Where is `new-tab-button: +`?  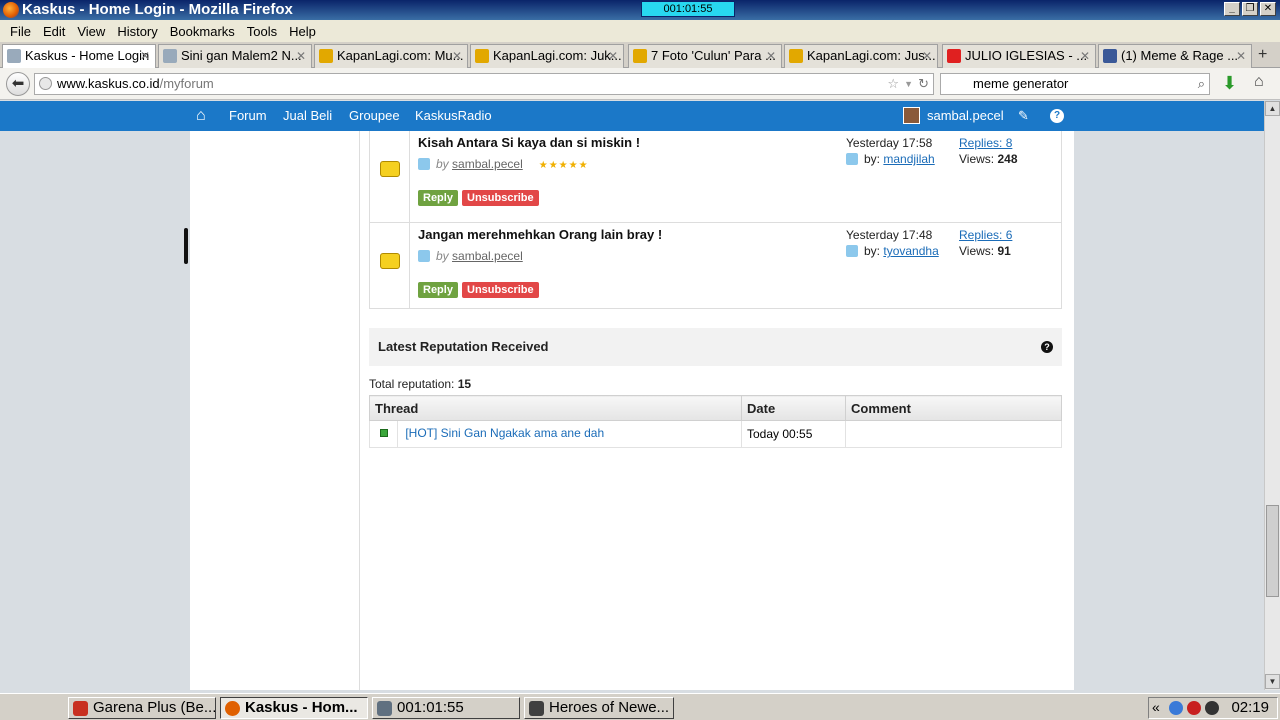
new-tab-button: + is located at coordinates (1262, 55).